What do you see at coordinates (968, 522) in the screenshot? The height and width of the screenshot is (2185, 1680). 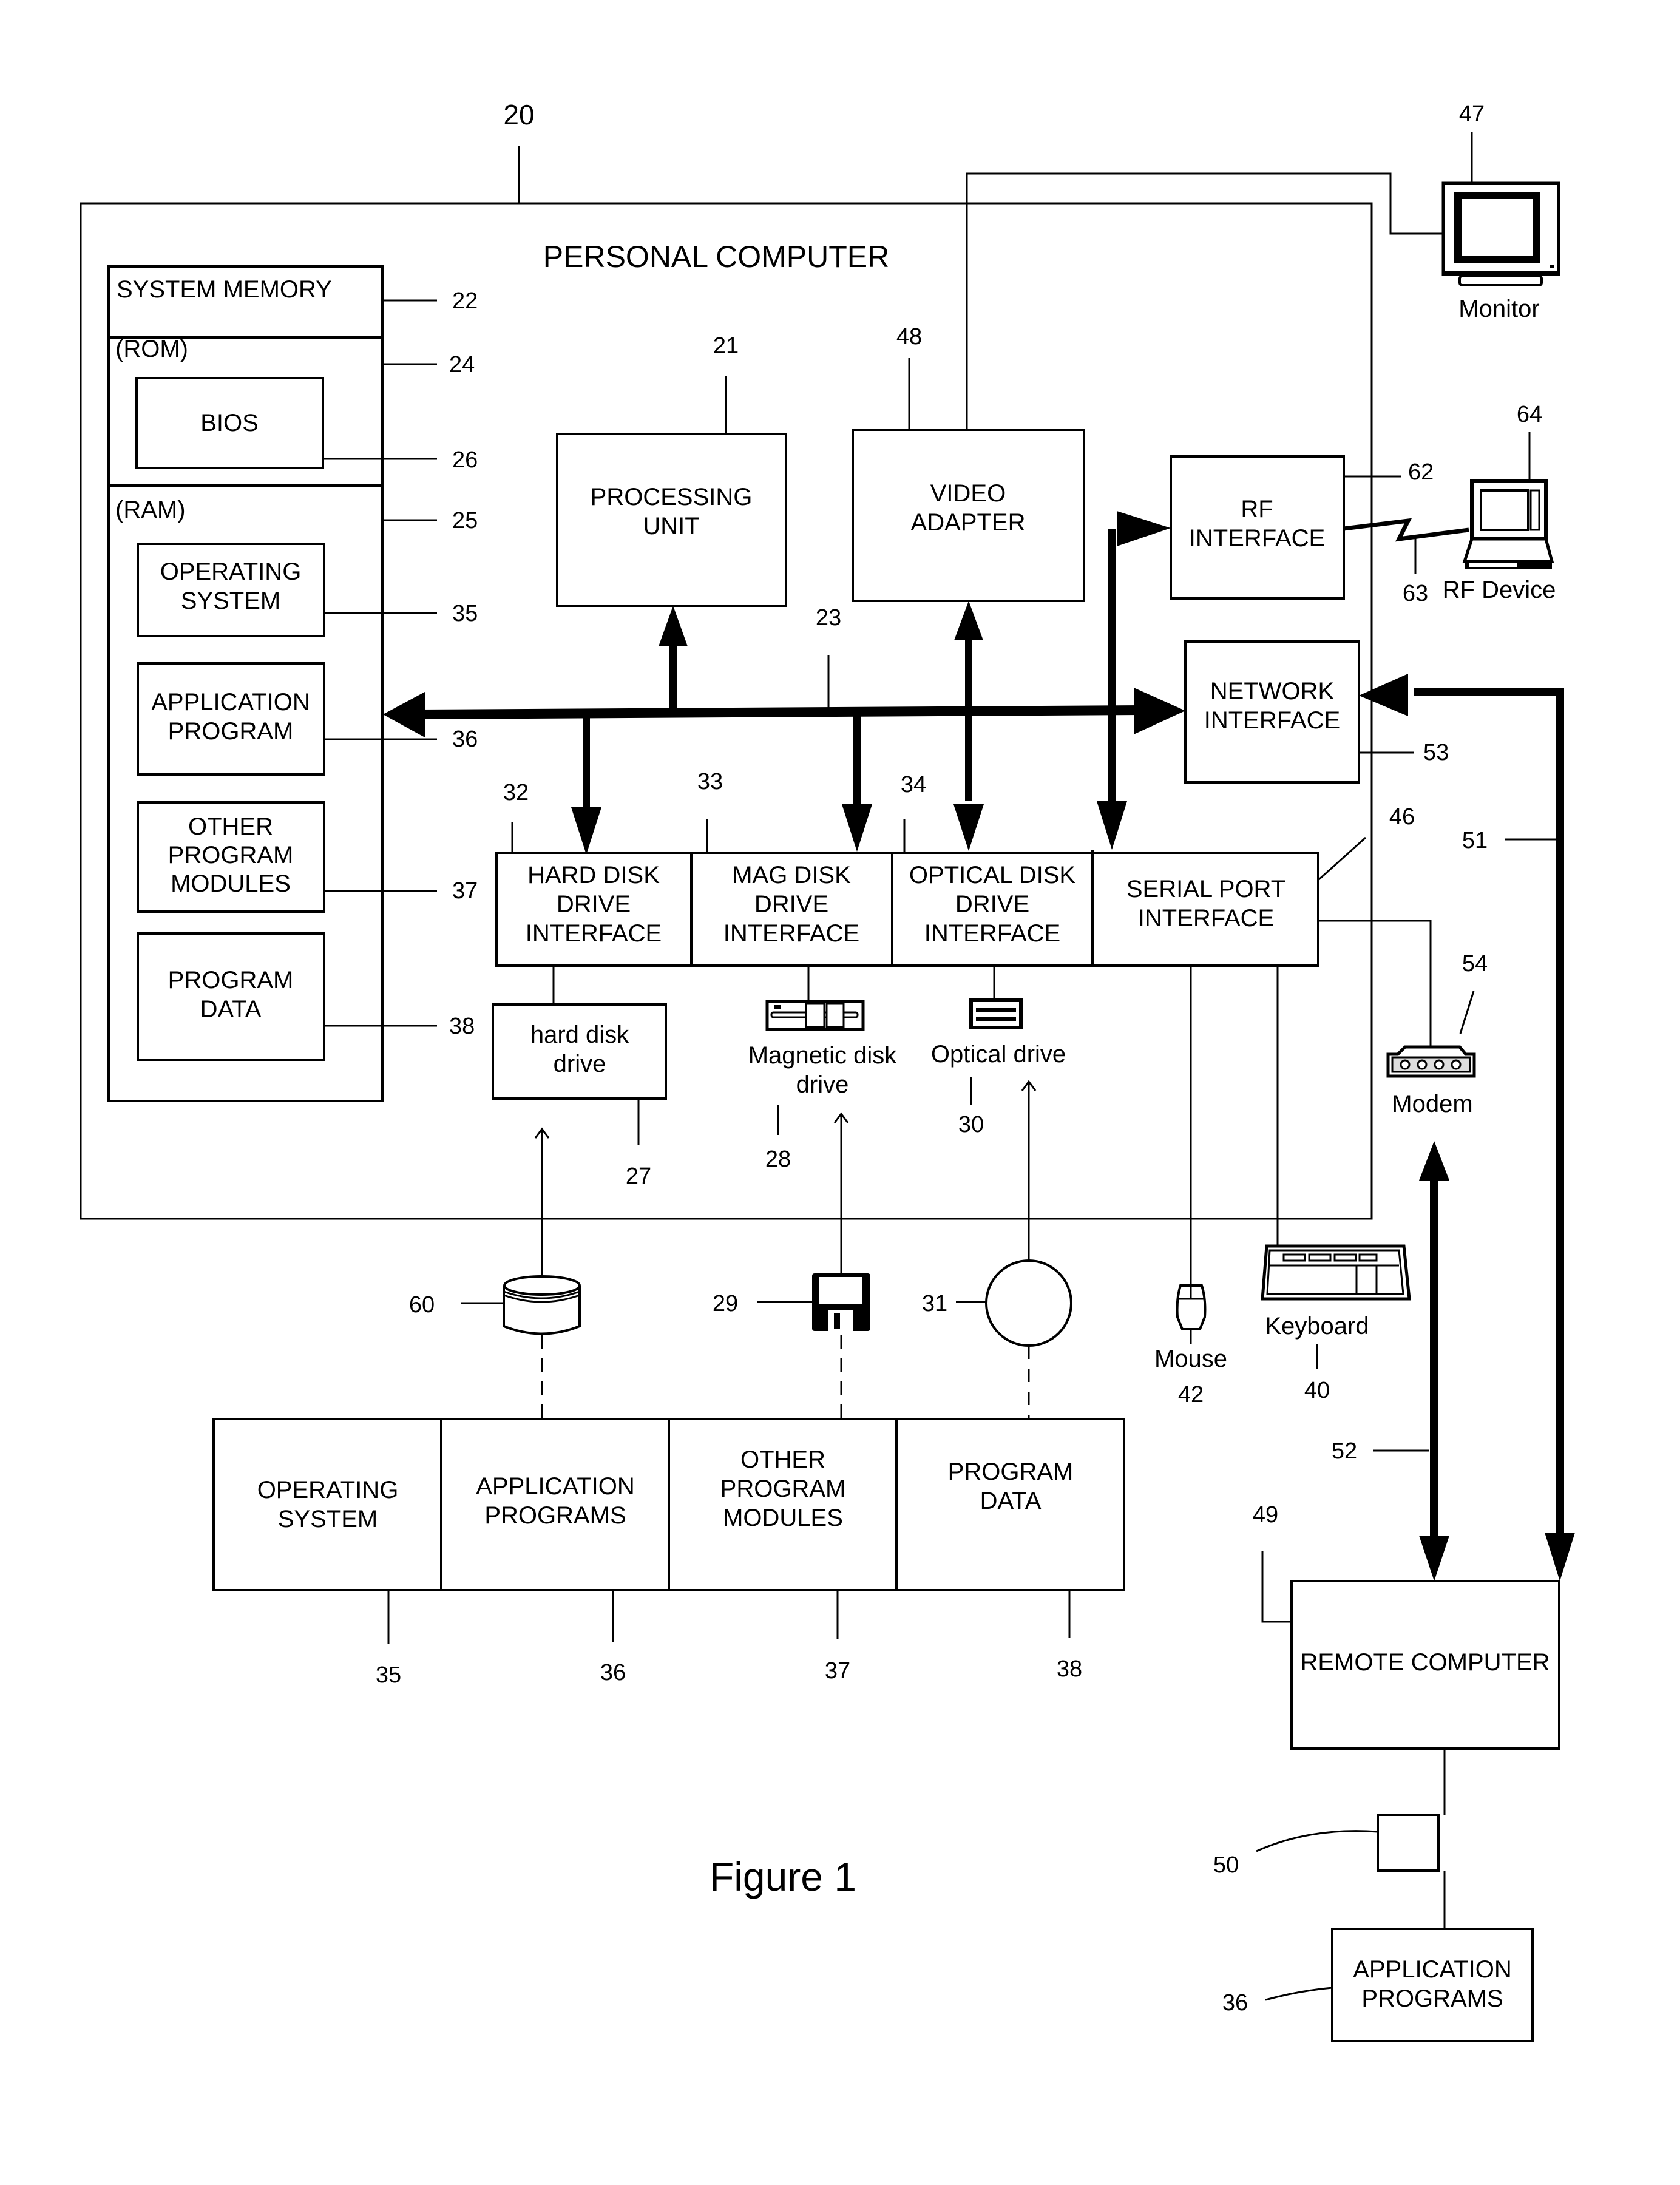 I see `video-adapter-line: ADAPTER` at bounding box center [968, 522].